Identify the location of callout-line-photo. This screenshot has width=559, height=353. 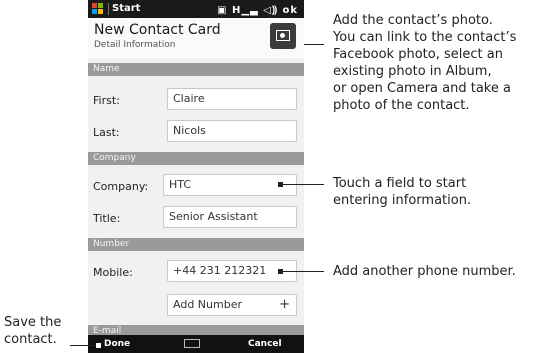
(314, 44).